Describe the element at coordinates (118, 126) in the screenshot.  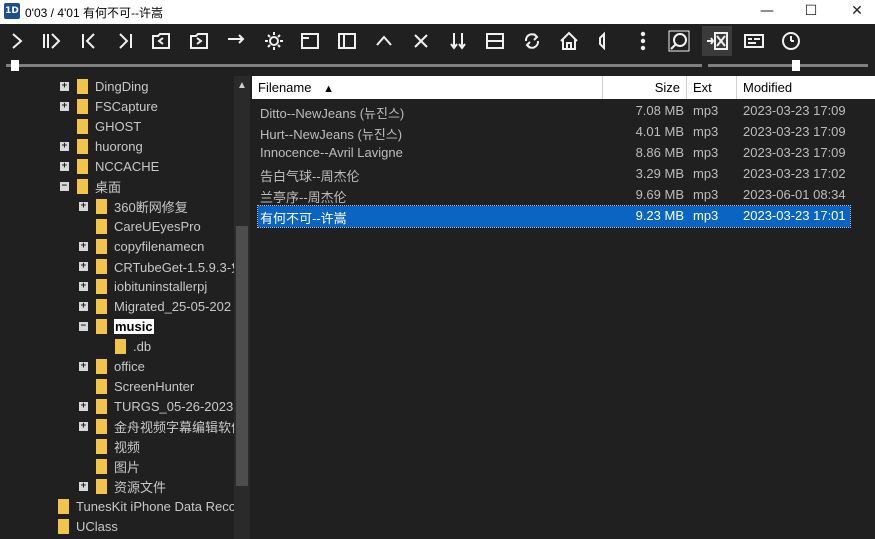
I see `tree-item-label: GHOST` at that location.